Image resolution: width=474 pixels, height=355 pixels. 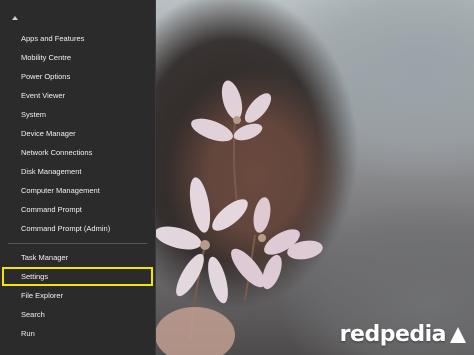 I want to click on menu-item-settings: Settings, so click(x=77, y=276).